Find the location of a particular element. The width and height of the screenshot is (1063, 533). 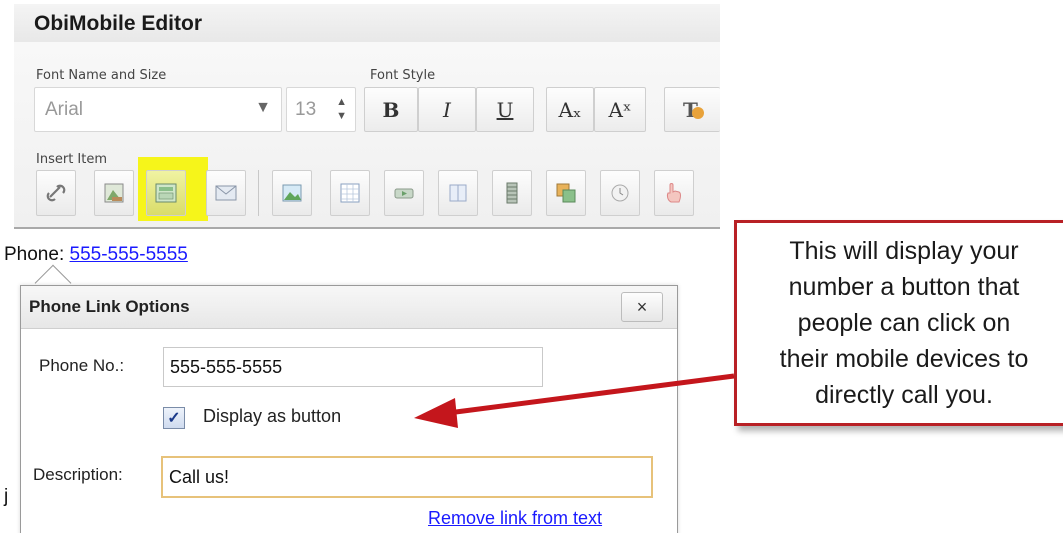

superscript-button: Aˣ is located at coordinates (620, 109).